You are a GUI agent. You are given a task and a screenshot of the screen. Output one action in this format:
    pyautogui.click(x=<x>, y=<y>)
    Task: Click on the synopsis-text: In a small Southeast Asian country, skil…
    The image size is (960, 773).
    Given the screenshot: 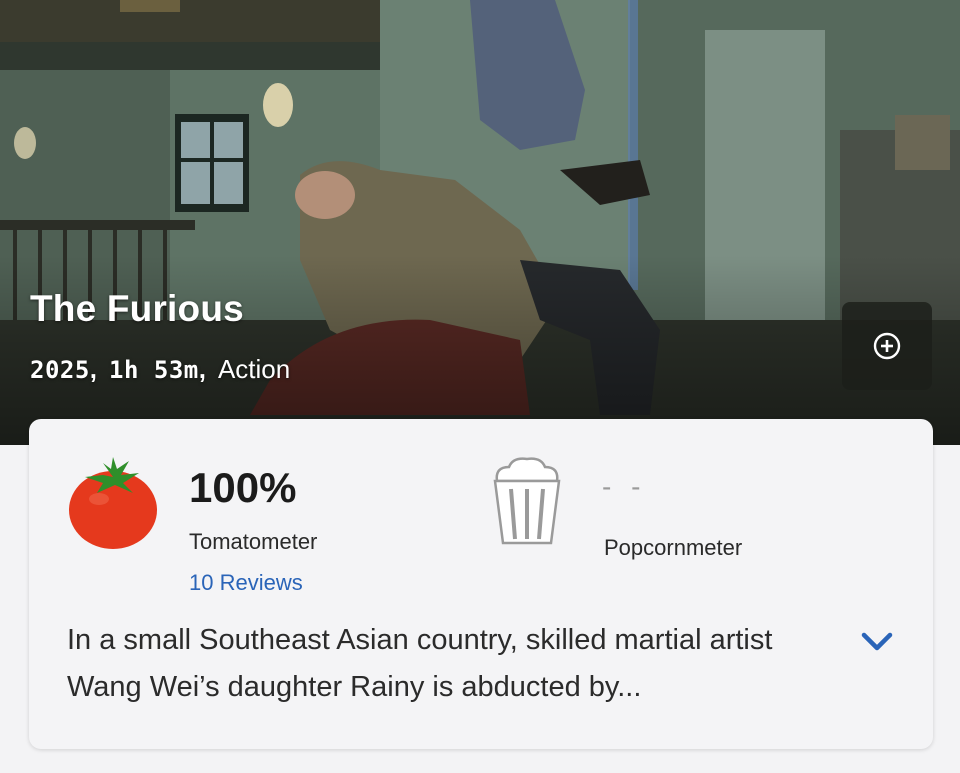 What is the action you would take?
    pyautogui.click(x=420, y=663)
    